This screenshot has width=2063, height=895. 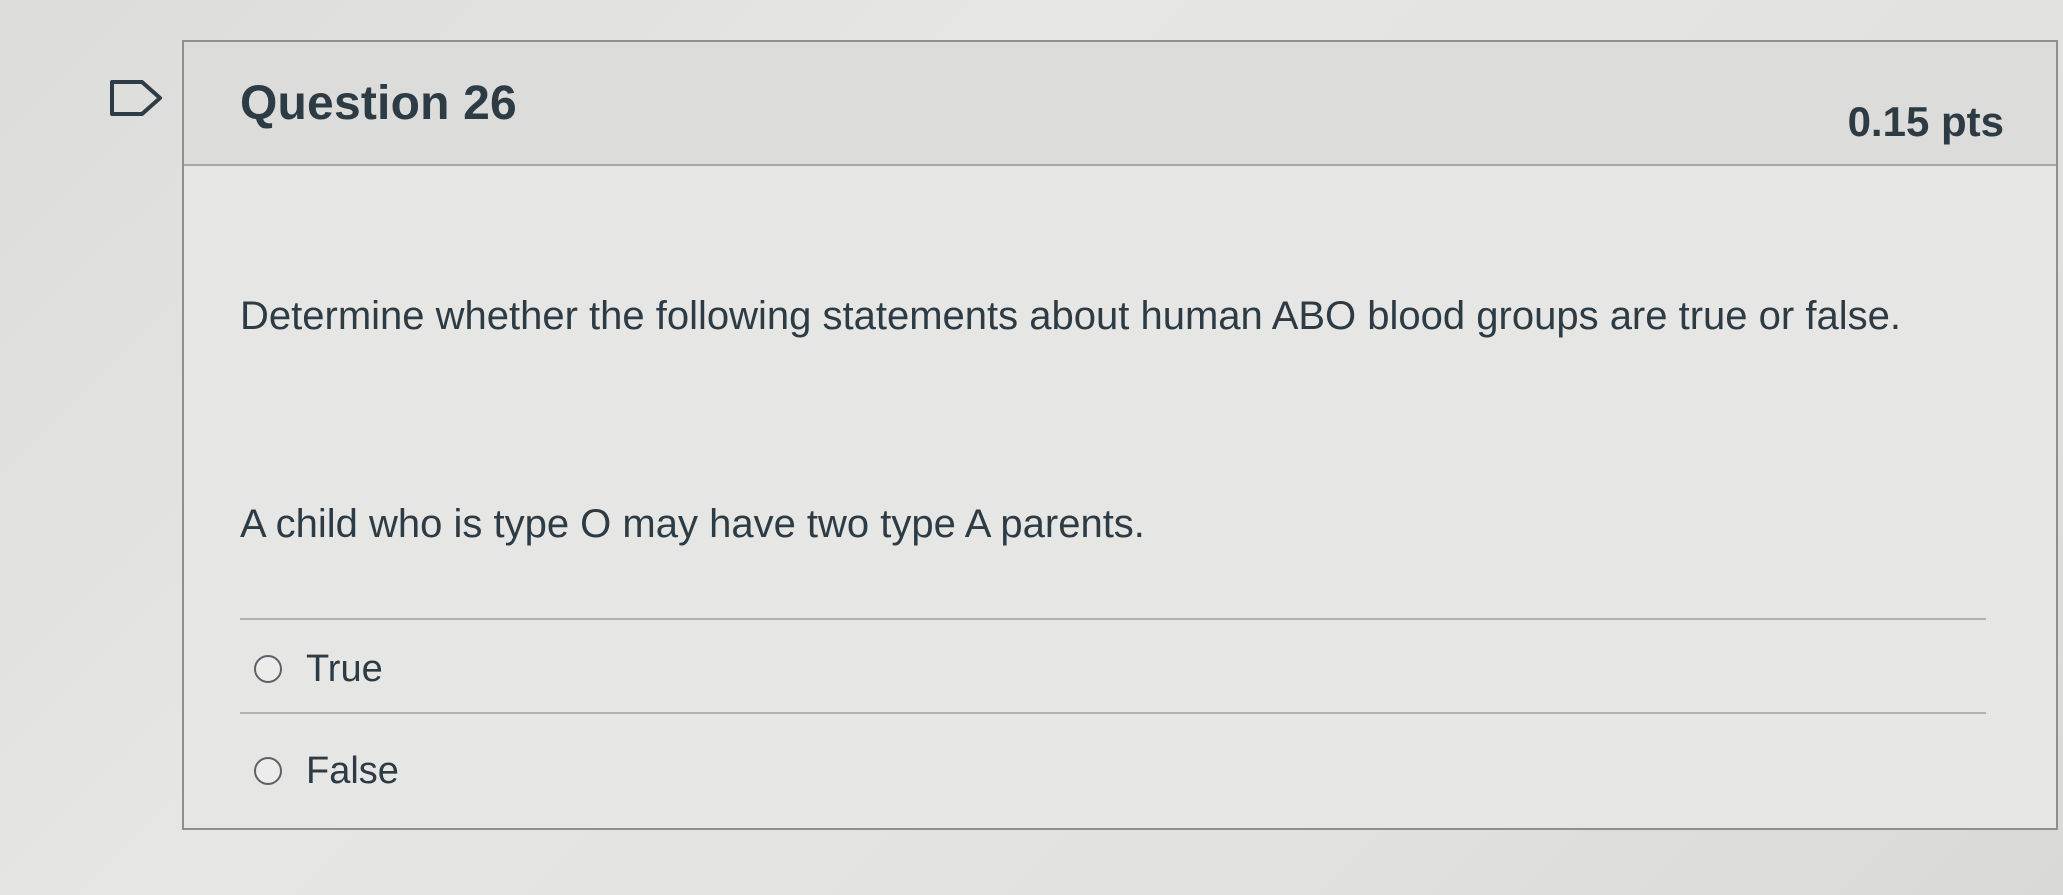 I want to click on answer-label-false: False, so click(x=352, y=770).